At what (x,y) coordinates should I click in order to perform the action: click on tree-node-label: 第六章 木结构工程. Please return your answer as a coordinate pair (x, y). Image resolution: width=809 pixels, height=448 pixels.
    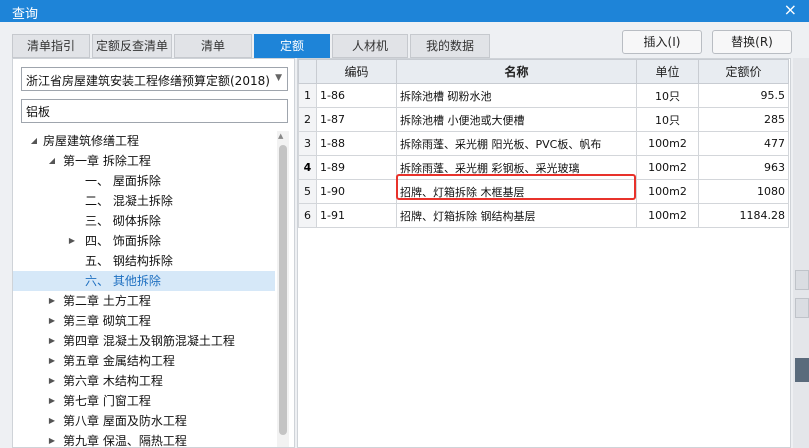
    Looking at the image, I should click on (113, 381).